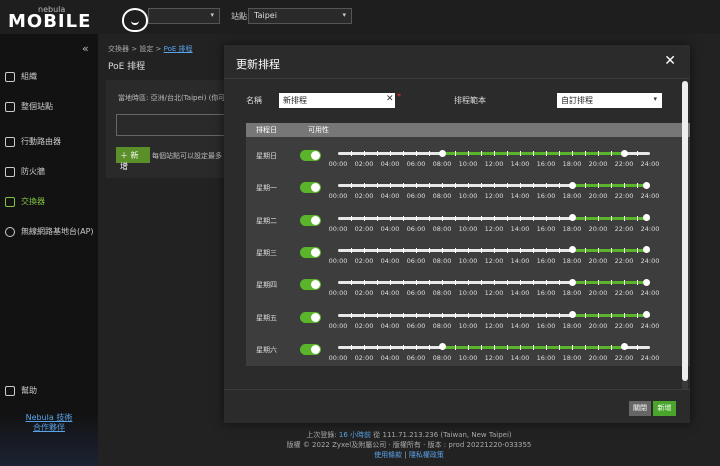  I want to click on schedule-name-input, so click(337, 100).